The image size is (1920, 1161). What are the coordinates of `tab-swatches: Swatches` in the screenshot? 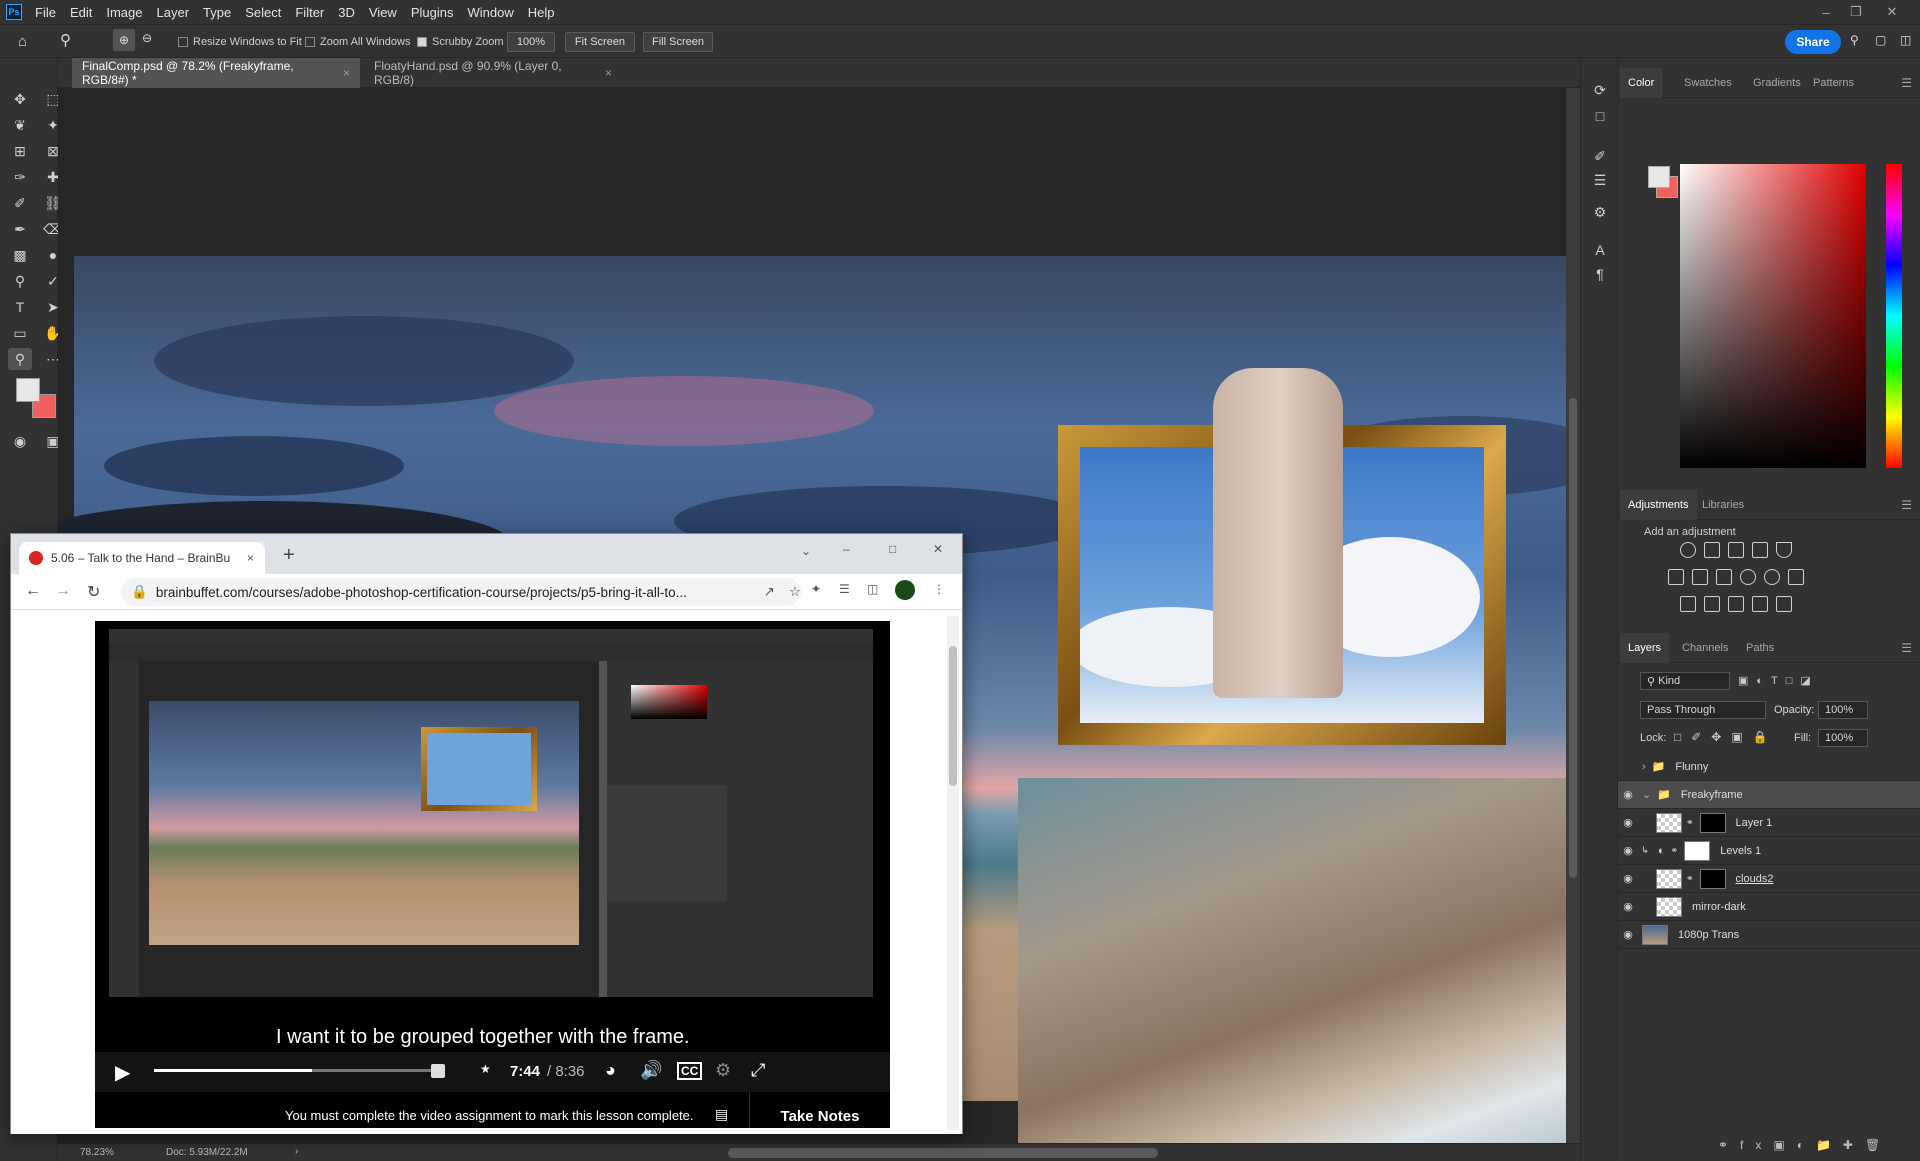 It's located at (1708, 83).